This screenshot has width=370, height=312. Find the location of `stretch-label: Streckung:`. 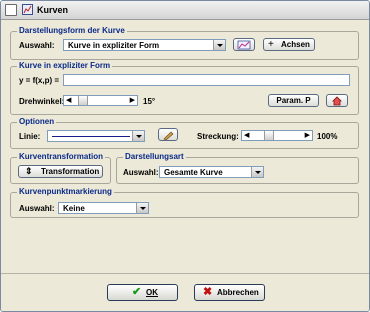

stretch-label: Streckung: is located at coordinates (218, 136).